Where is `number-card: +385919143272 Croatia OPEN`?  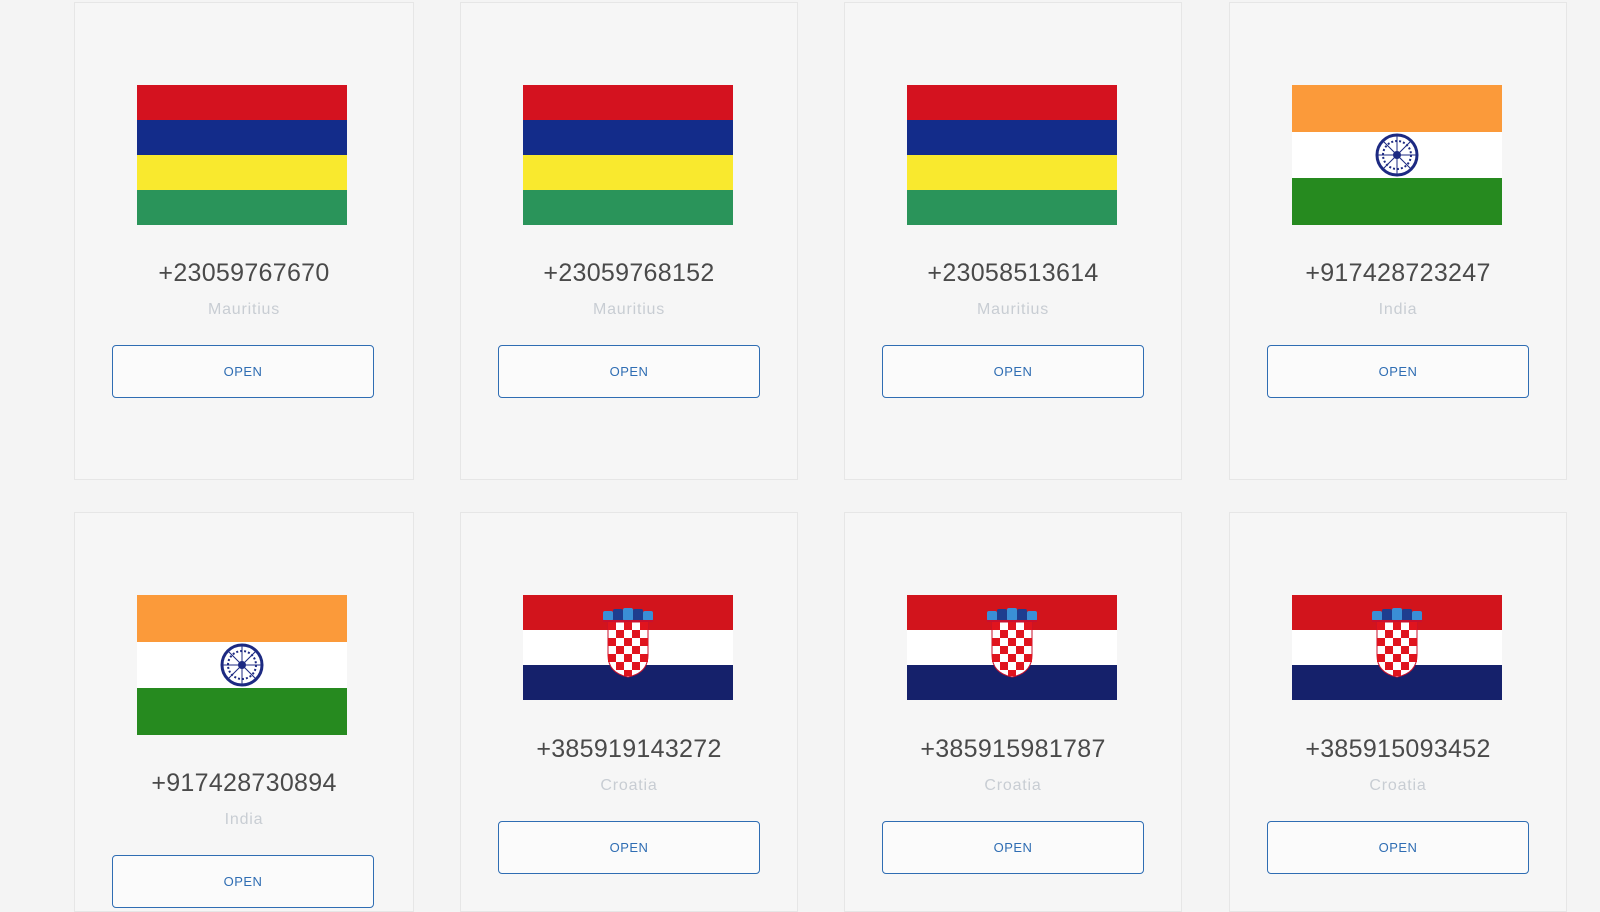 number-card: +385919143272 Croatia OPEN is located at coordinates (629, 712).